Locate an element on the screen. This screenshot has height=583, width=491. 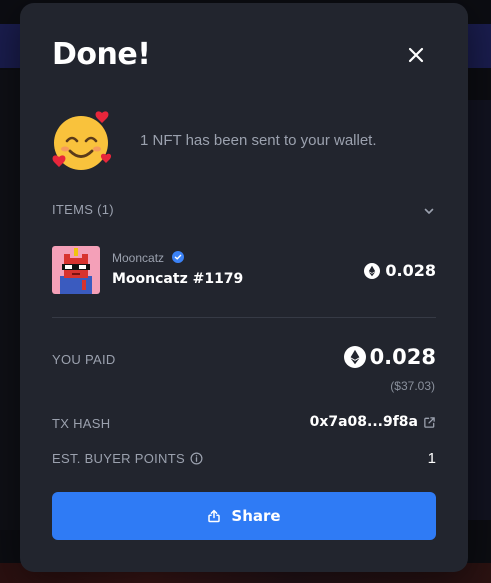
nft-price: 0.028 is located at coordinates (400, 270).